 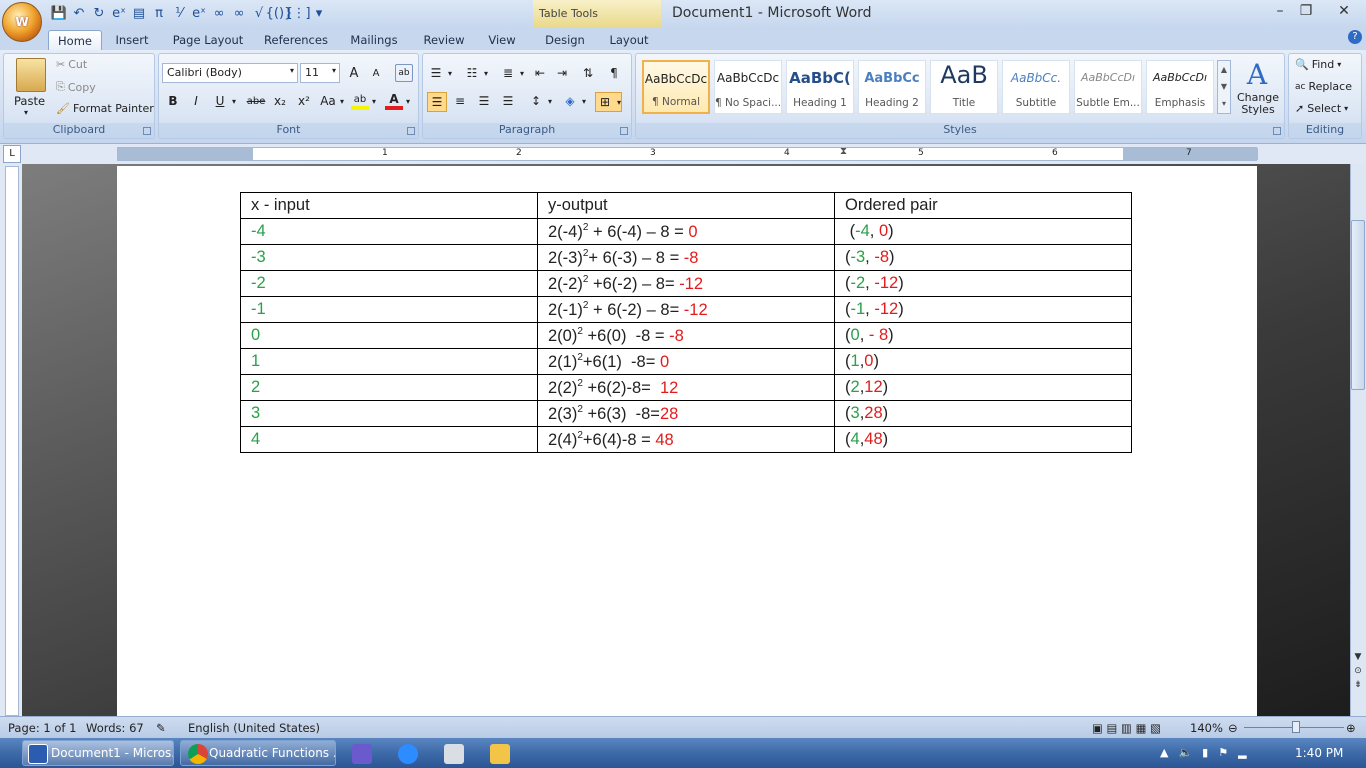 I want to click on tab-review: Review, so click(x=444, y=40).